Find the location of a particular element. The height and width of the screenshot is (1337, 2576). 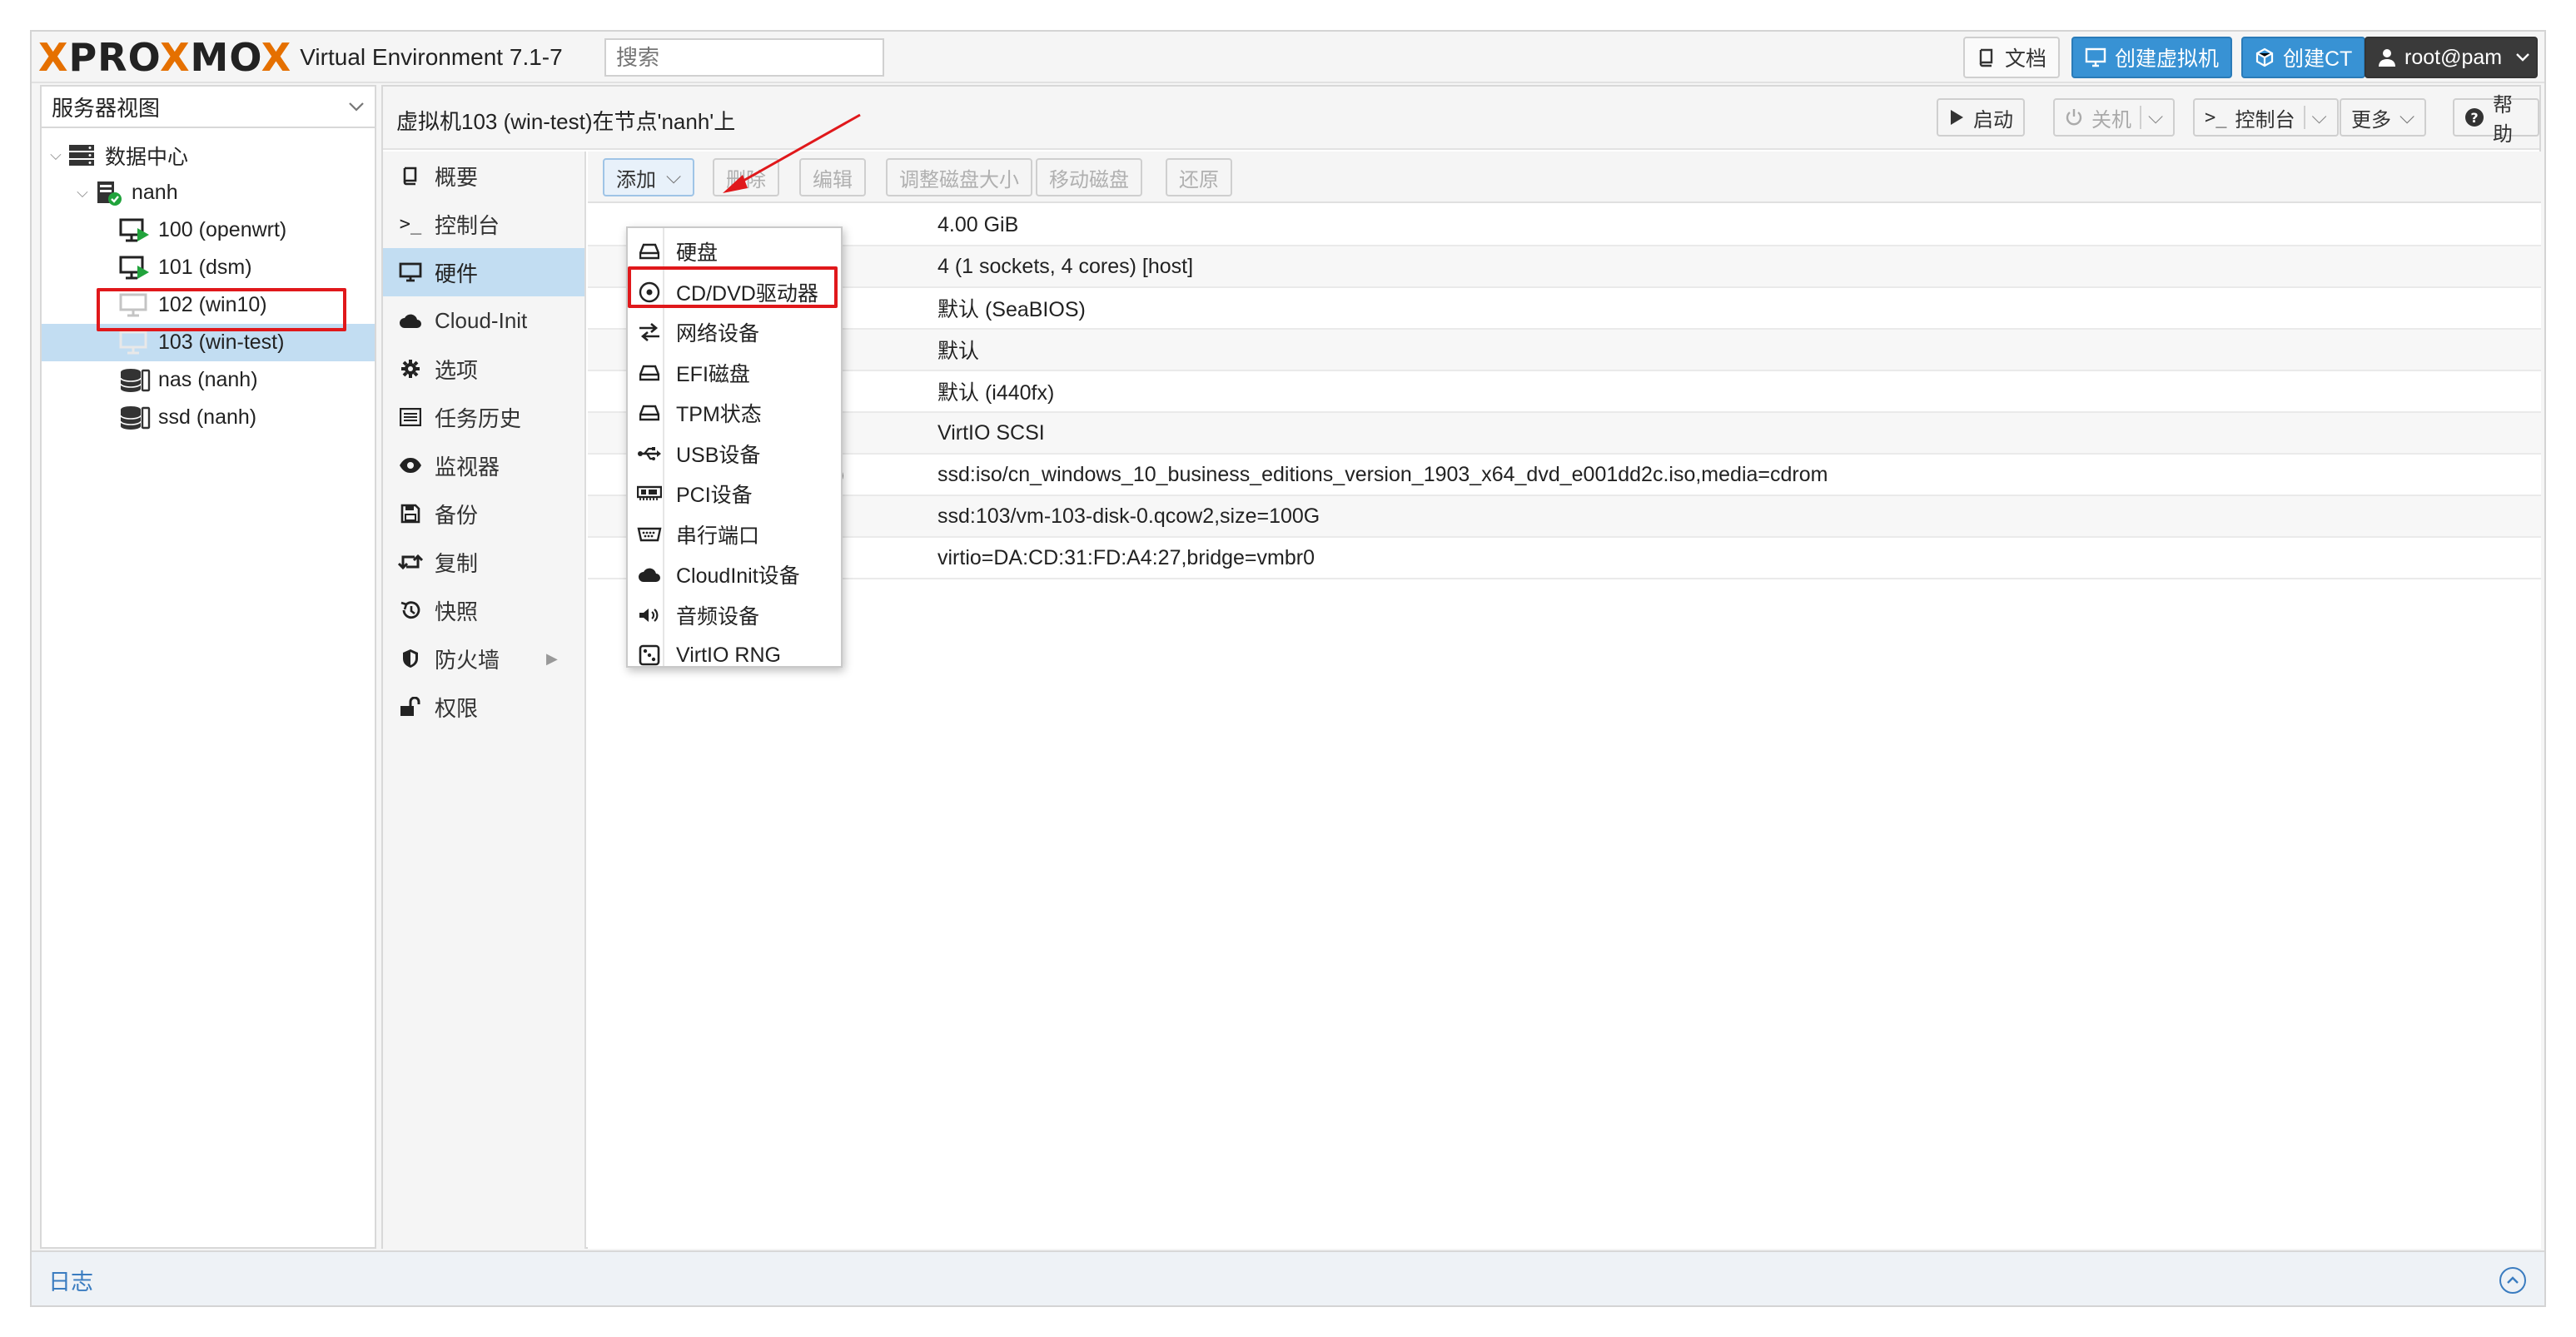

hw-value-cell: VirtIO SCSI is located at coordinates (991, 432).